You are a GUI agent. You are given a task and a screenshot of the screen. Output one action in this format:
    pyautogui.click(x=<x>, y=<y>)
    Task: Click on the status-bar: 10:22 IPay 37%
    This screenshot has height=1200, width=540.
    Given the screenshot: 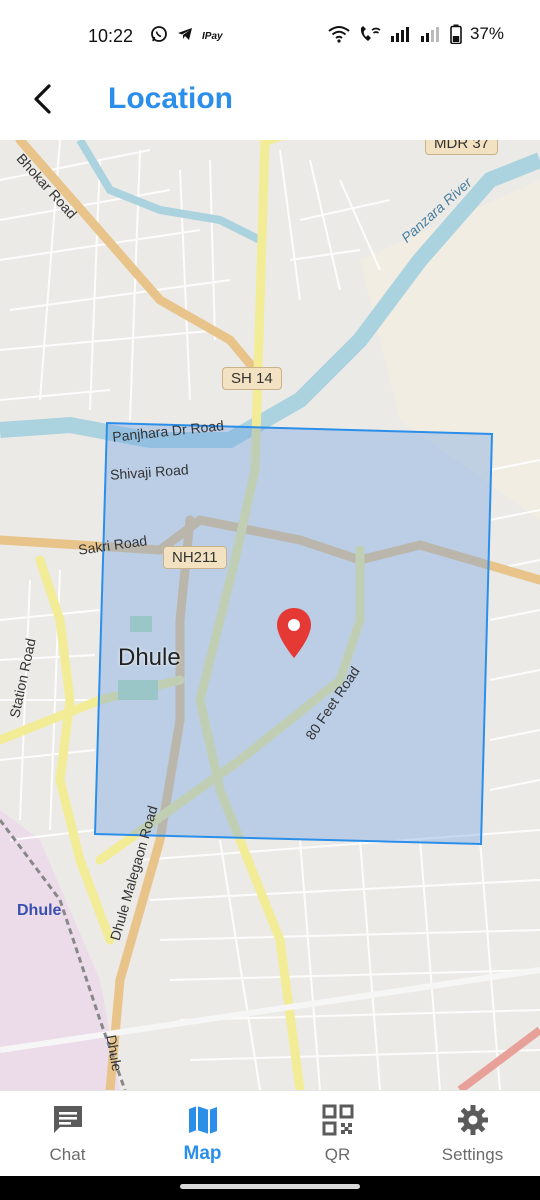 What is the action you would take?
    pyautogui.click(x=270, y=36)
    